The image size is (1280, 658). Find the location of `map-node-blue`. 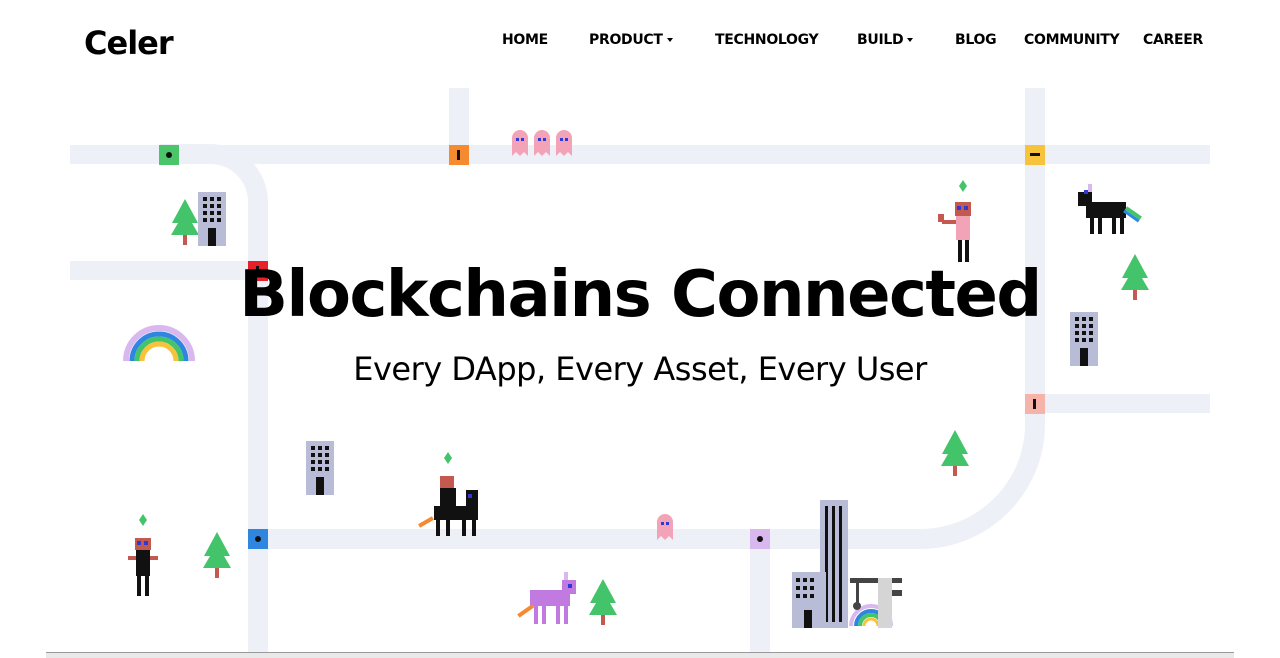

map-node-blue is located at coordinates (258, 539).